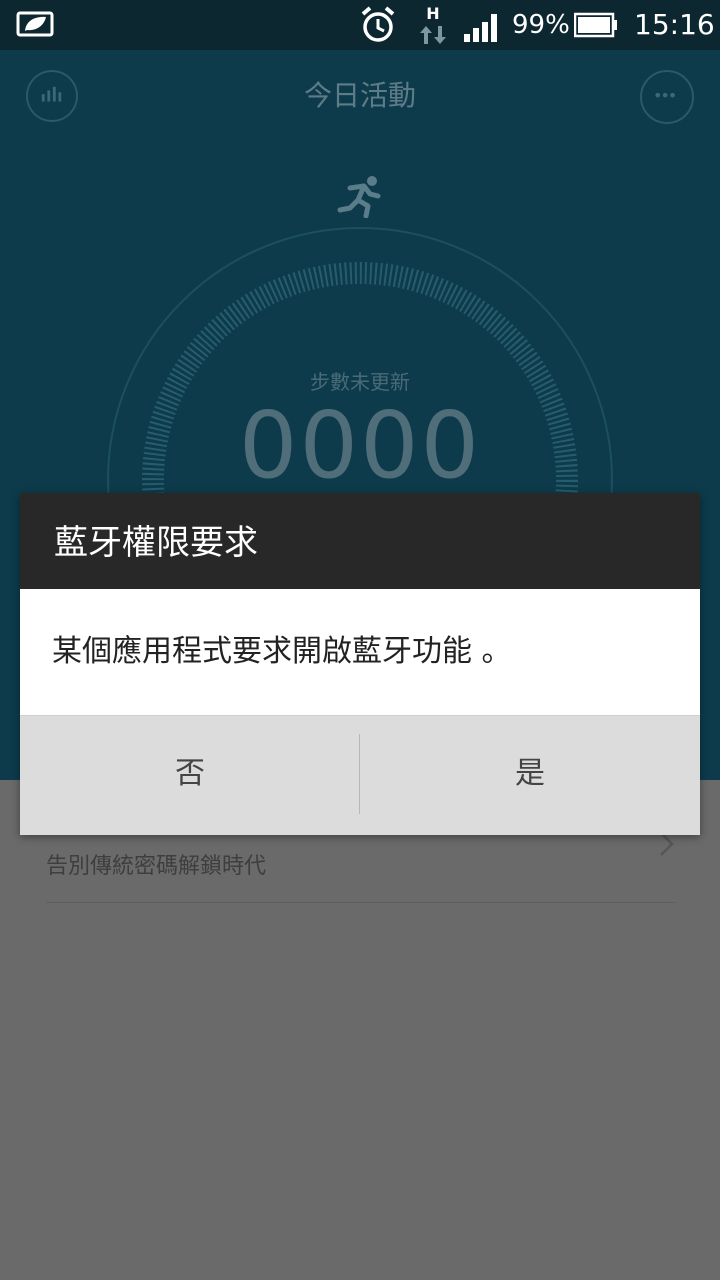 The image size is (720, 1280). Describe the element at coordinates (480, 28) in the screenshot. I see `signal-icon` at that location.